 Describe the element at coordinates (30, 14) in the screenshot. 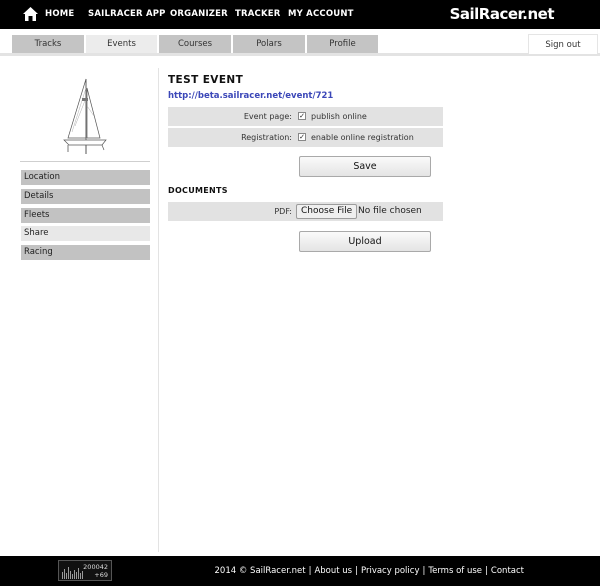

I see `home-icon` at that location.